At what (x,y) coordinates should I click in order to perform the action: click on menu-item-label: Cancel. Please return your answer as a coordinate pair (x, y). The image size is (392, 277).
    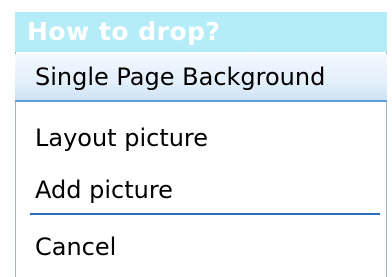
    Looking at the image, I should click on (76, 247).